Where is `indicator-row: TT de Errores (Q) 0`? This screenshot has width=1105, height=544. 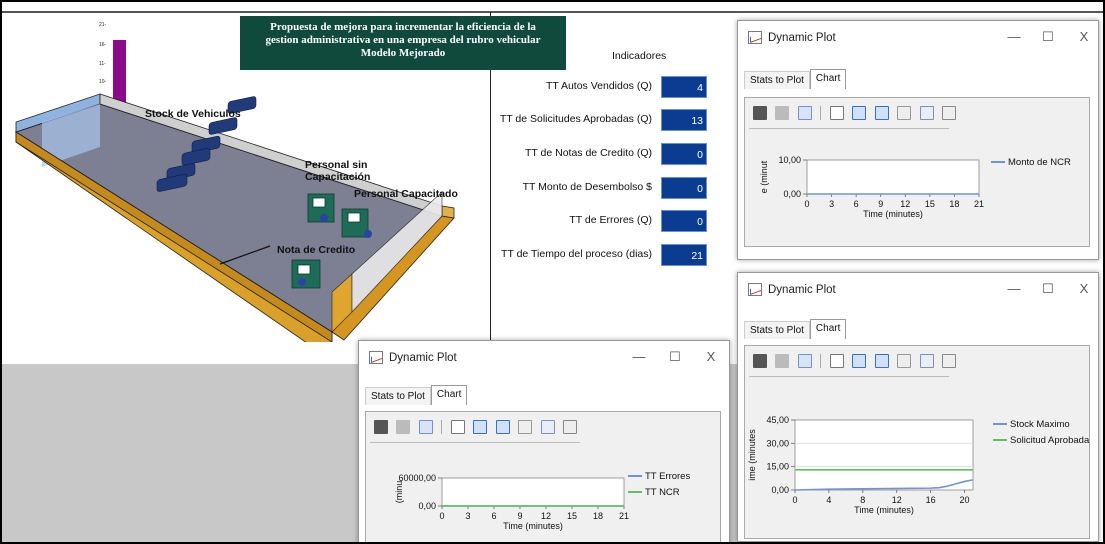 indicator-row: TT de Errores (Q) 0 is located at coordinates (602, 221).